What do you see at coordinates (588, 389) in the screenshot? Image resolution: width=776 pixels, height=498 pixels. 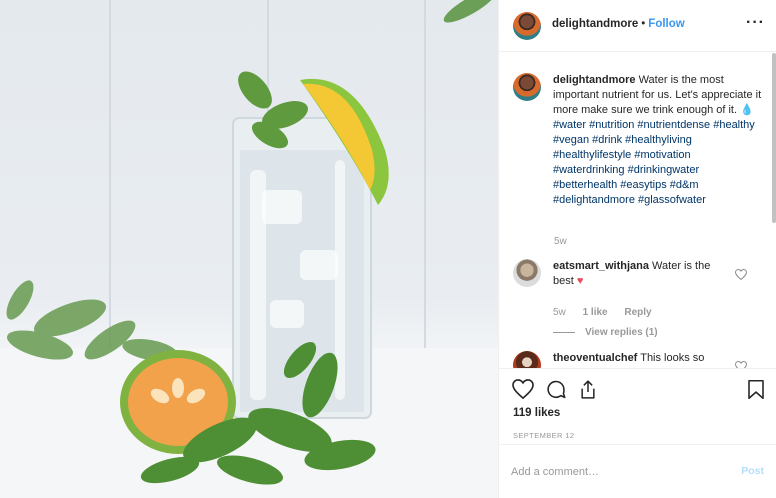 I see `share-upload-icon` at bounding box center [588, 389].